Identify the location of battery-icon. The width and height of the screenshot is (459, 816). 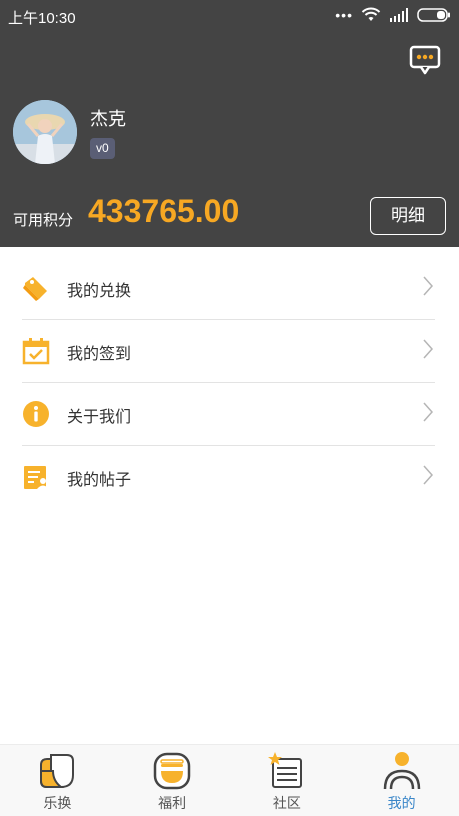
(433, 15).